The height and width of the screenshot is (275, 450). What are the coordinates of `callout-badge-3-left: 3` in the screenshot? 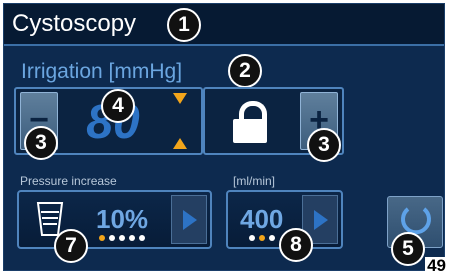 It's located at (41, 143).